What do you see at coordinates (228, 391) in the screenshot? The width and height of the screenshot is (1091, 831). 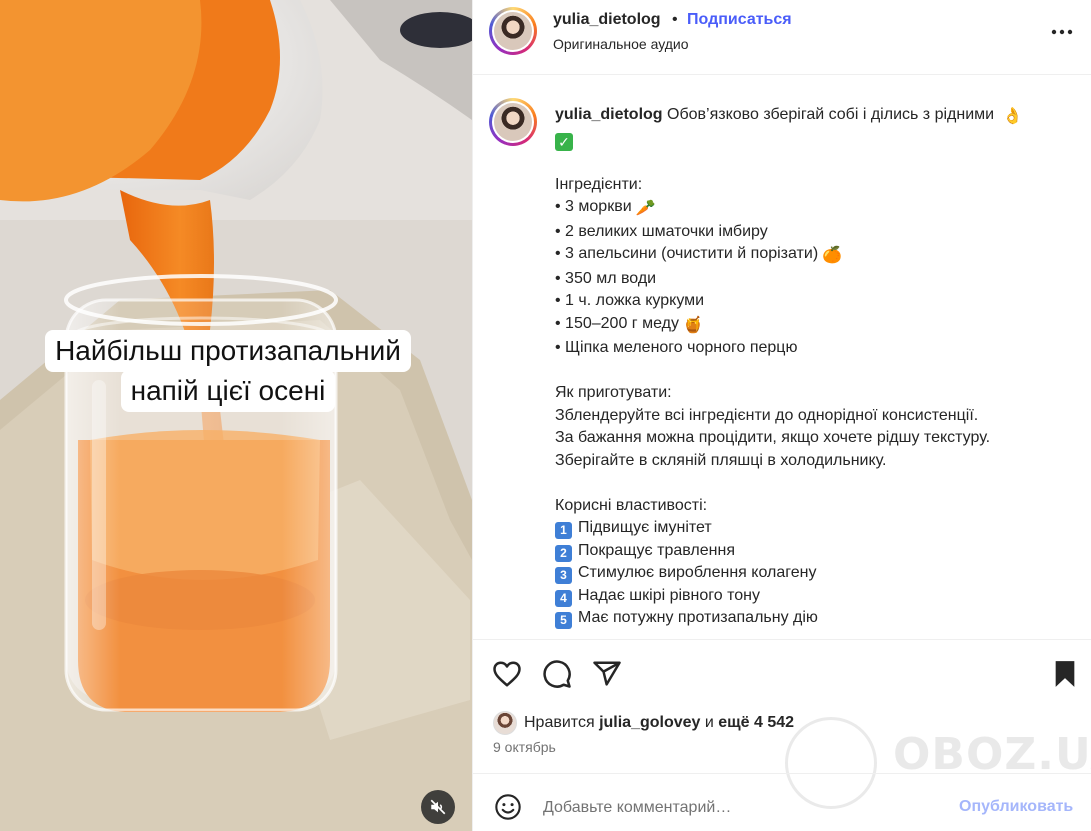 I see `overlay-line-2: напій цієї осені` at bounding box center [228, 391].